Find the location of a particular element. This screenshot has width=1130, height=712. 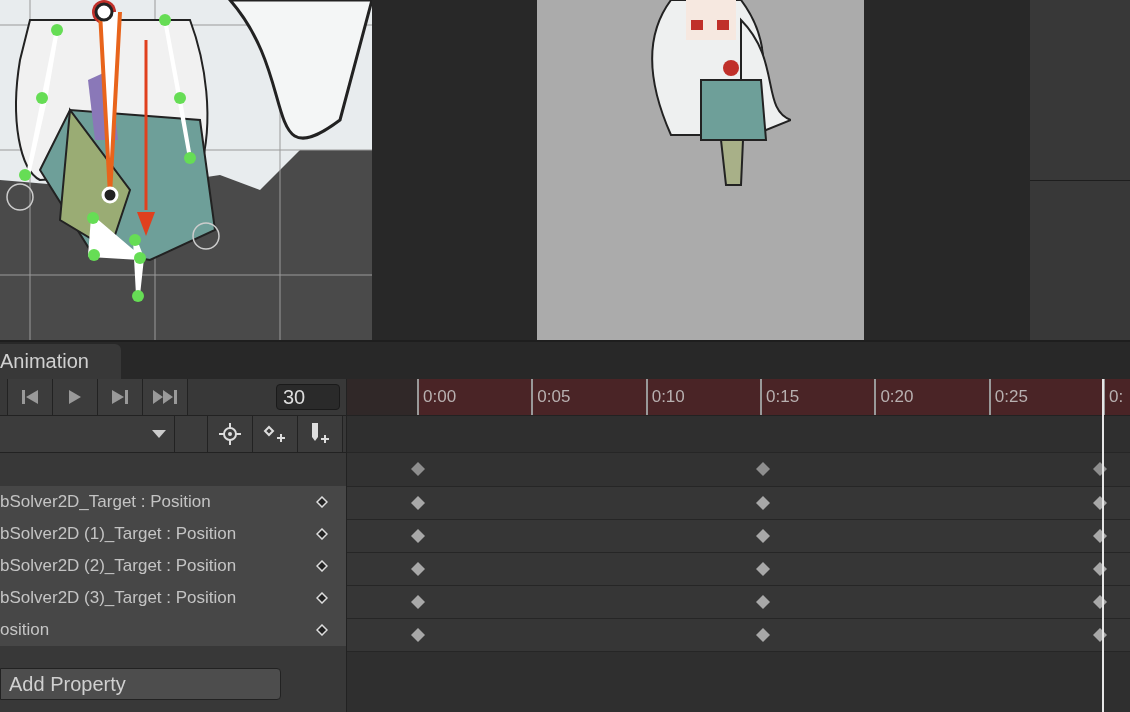

time-label: 0:20 is located at coordinates (896, 396).